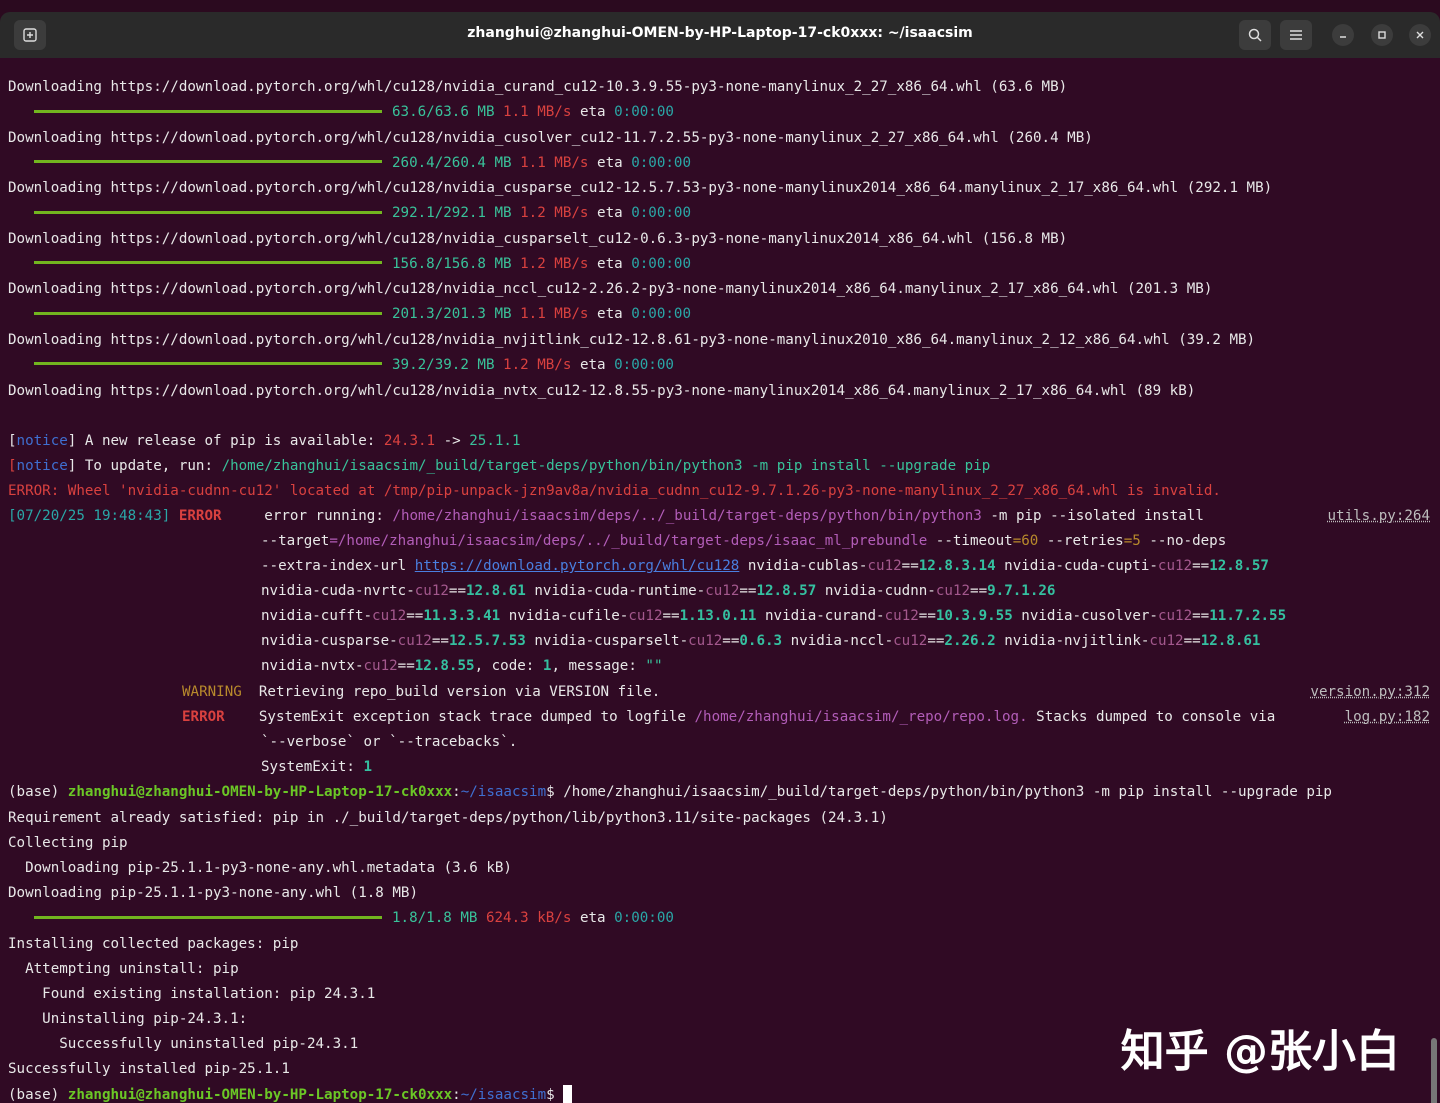  What do you see at coordinates (452, 263) in the screenshot?
I see `download-size: 156.8/156.8 MB` at bounding box center [452, 263].